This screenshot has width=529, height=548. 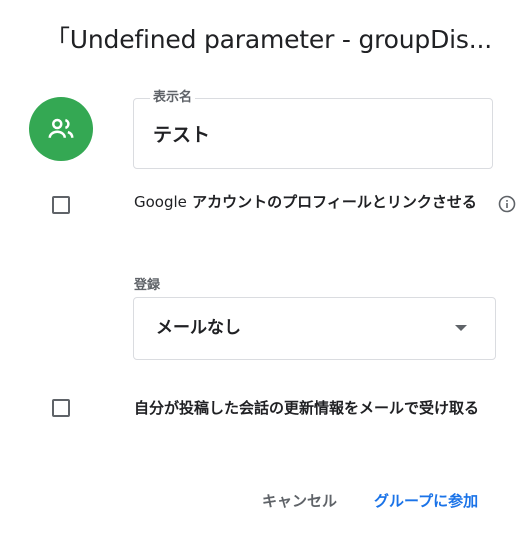 What do you see at coordinates (426, 501) in the screenshot?
I see `join-group-button: グループに参加` at bounding box center [426, 501].